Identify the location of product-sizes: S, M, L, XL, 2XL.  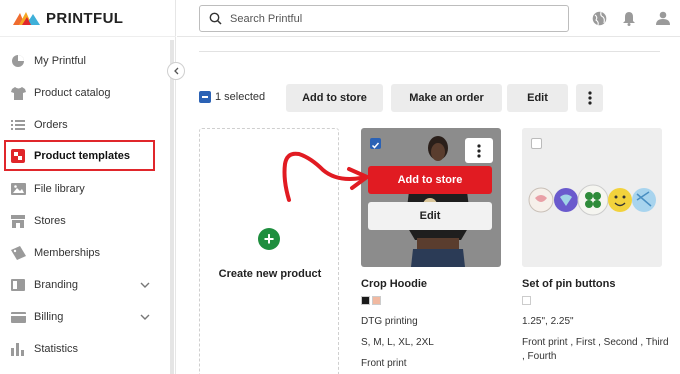
(397, 342).